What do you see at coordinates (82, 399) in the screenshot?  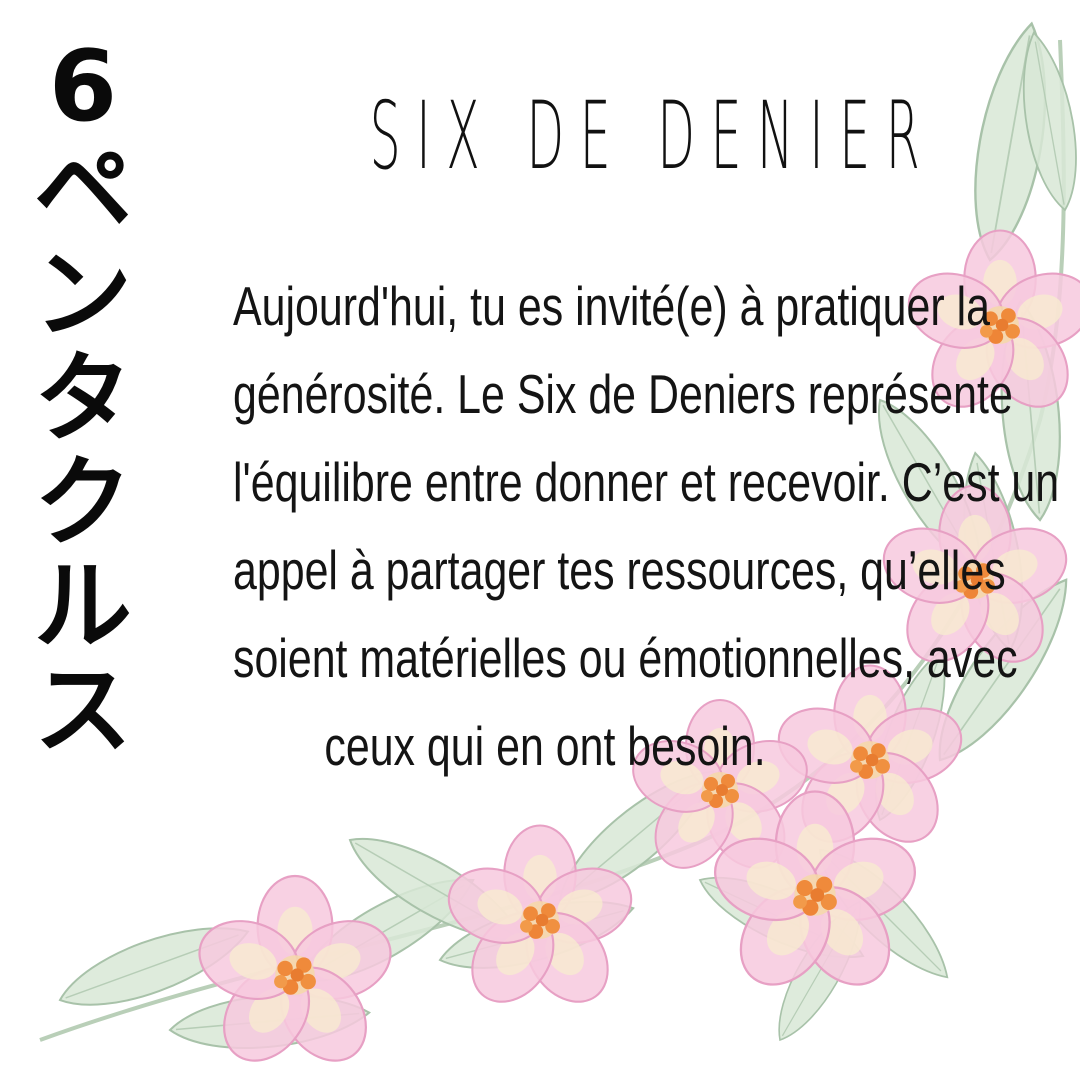 I see `vertical-title-char: タ` at bounding box center [82, 399].